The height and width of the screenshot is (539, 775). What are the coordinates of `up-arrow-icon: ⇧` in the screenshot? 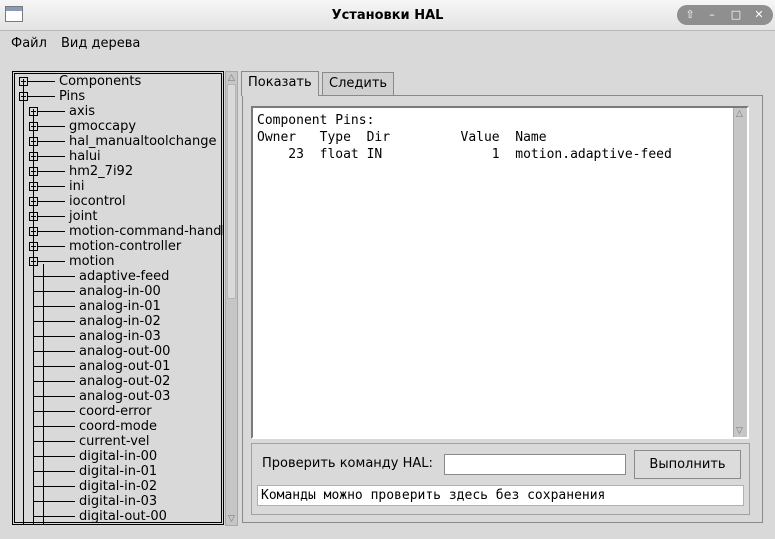 It's located at (690, 15).